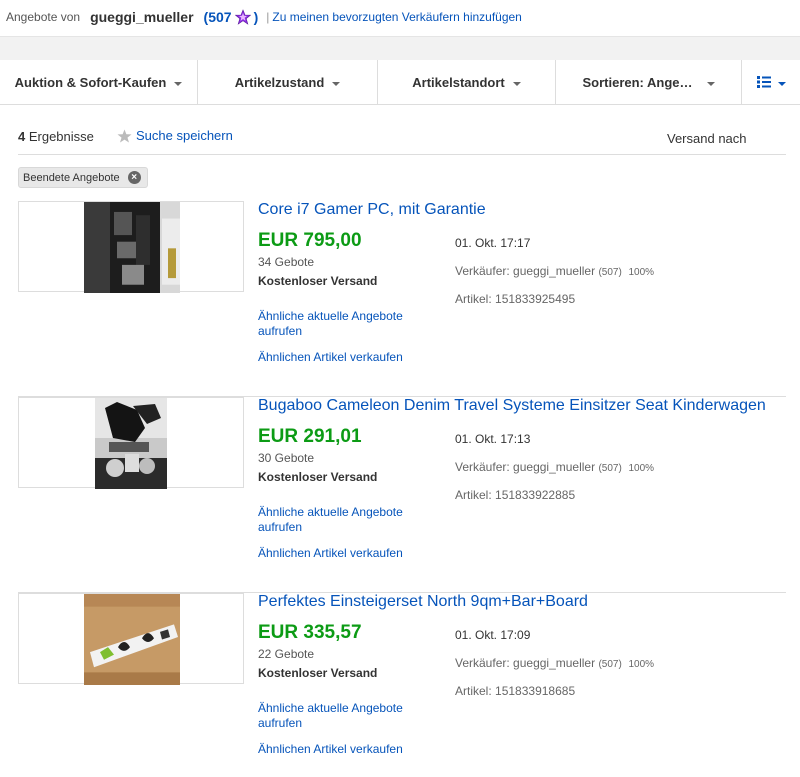 This screenshot has height=777, width=800. What do you see at coordinates (493, 439) in the screenshot?
I see `item-date: 01. Okt. 17:13` at bounding box center [493, 439].